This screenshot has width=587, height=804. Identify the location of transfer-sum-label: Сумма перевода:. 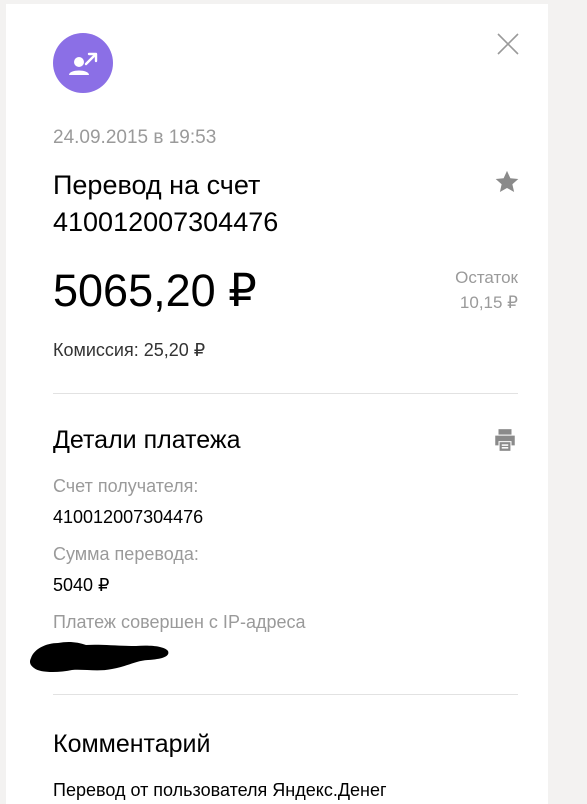
(126, 554).